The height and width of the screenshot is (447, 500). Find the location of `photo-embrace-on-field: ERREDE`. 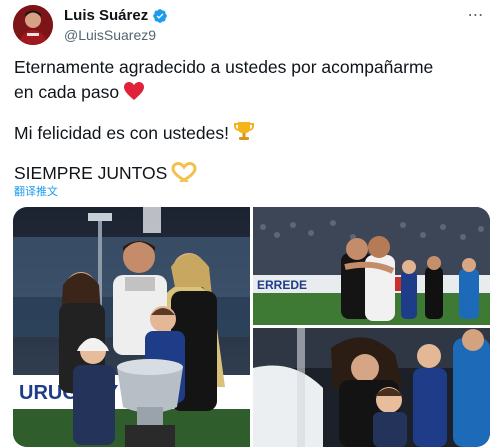

photo-embrace-on-field: ERREDE is located at coordinates (371, 266).